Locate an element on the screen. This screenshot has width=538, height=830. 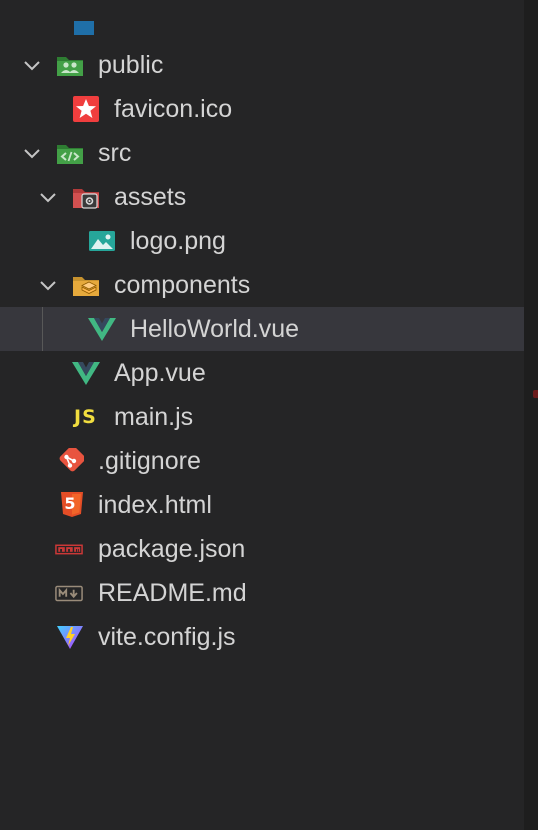
tree-item-label: public is located at coordinates (131, 65).